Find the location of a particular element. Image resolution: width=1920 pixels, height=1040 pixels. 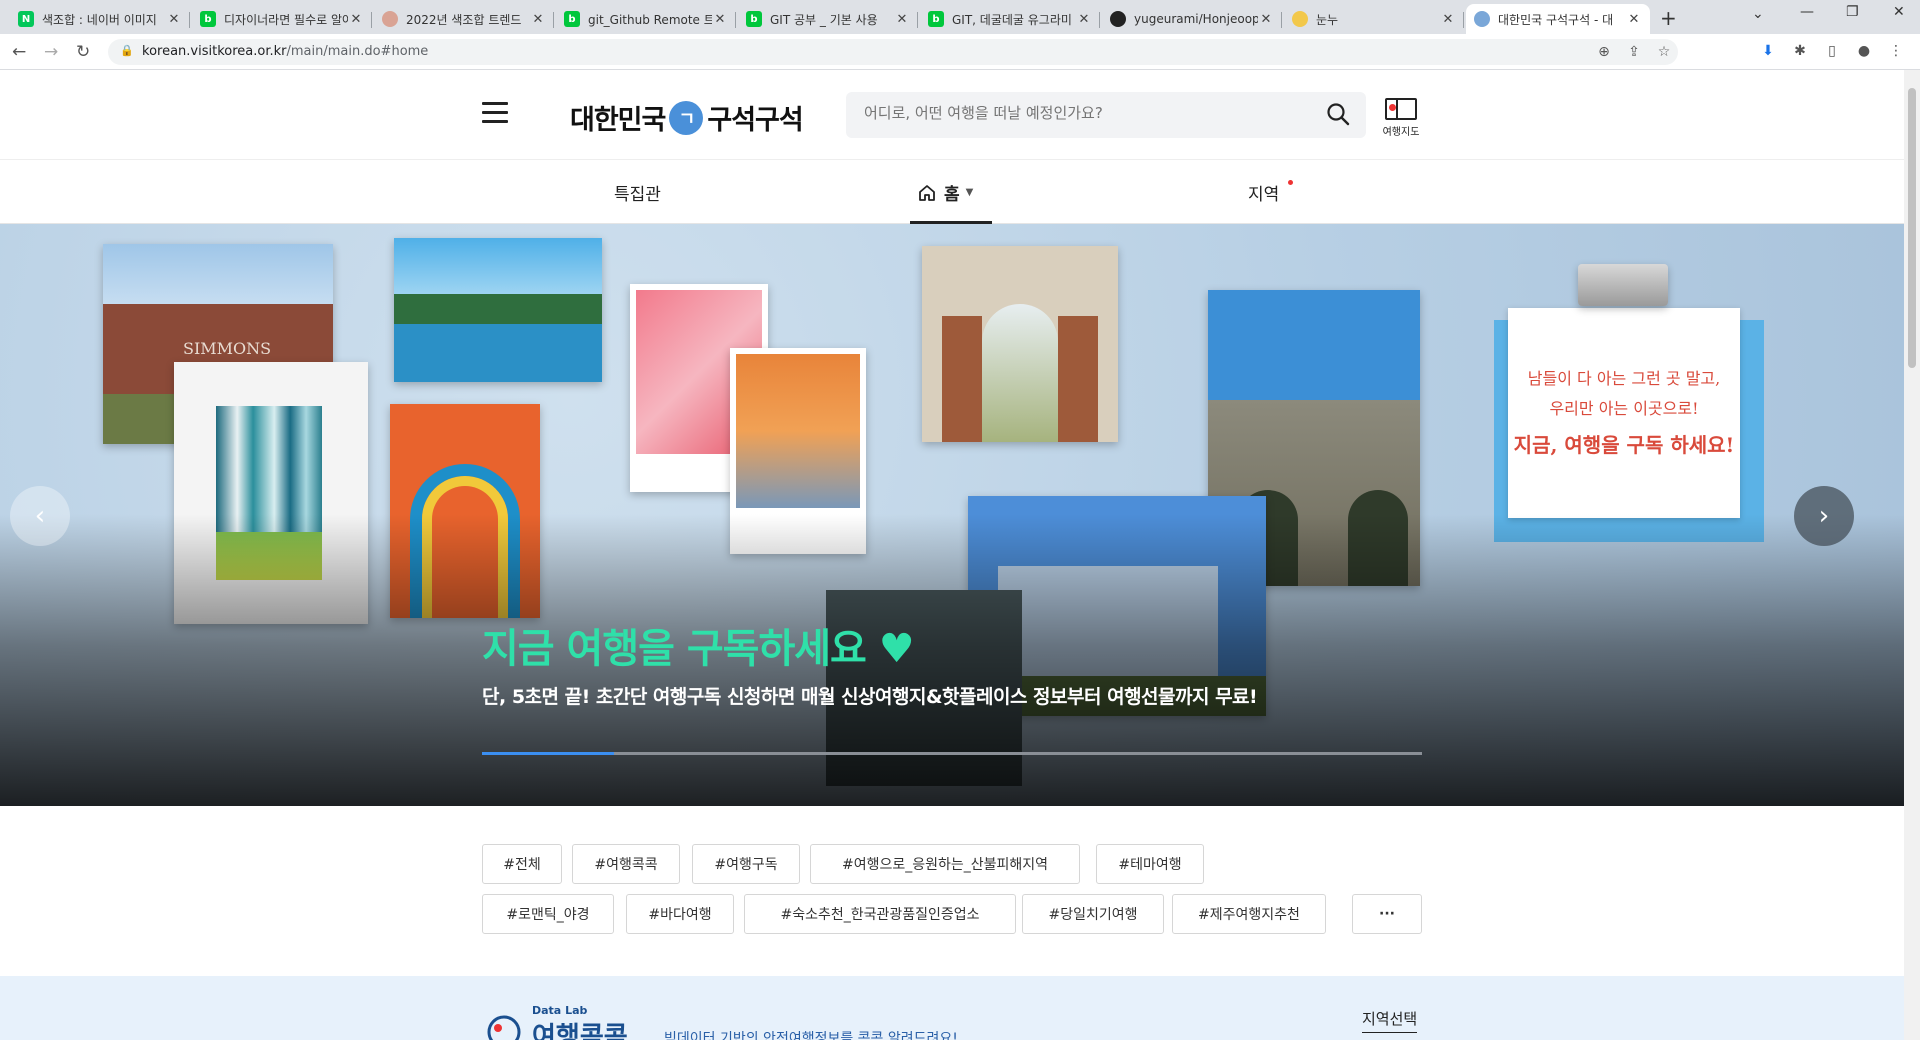

tab-label: yugeurami/Honjeoop is located at coordinates (1196, 19).